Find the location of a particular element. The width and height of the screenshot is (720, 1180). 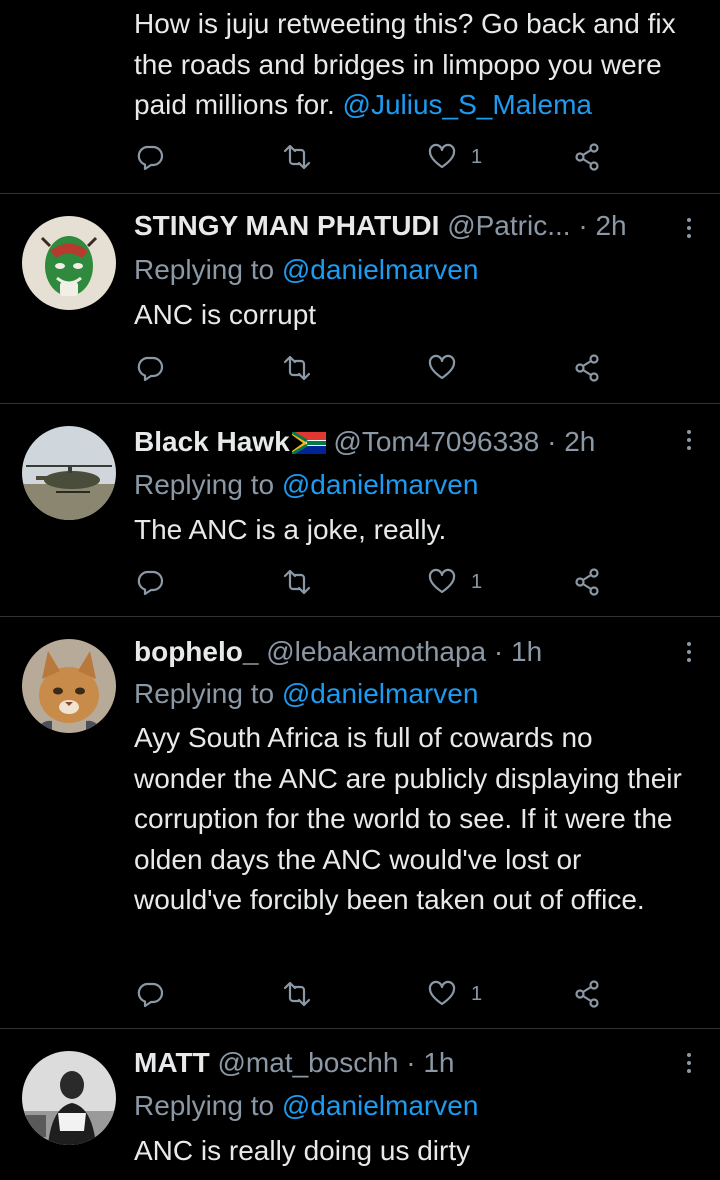

display-name: MATT is located at coordinates (172, 1062).